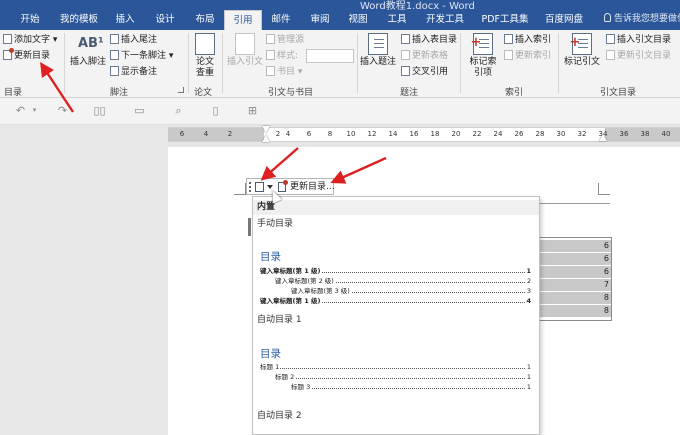 Image resolution: width=680 pixels, height=435 pixels. Describe the element at coordinates (99, 110) in the screenshot. I see `read-mode-icon: ▯▯` at that location.